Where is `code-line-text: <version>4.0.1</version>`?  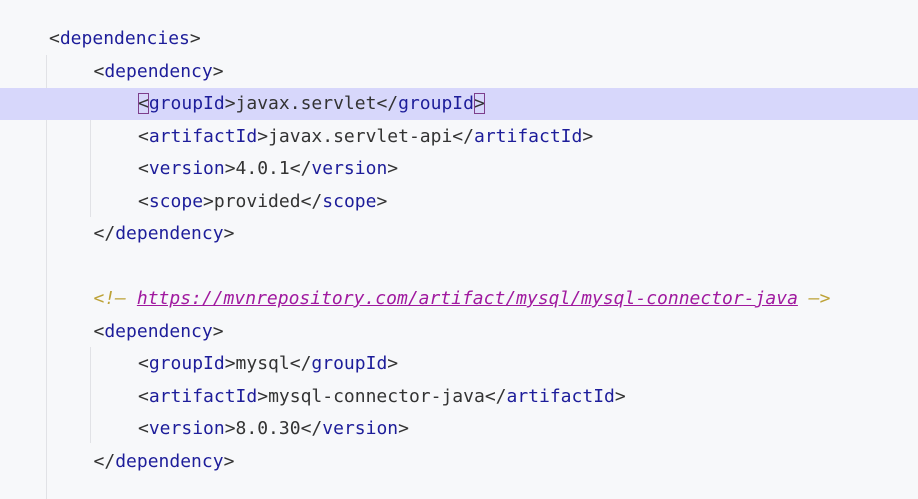
code-line-text: <version>4.0.1</version> is located at coordinates (268, 169).